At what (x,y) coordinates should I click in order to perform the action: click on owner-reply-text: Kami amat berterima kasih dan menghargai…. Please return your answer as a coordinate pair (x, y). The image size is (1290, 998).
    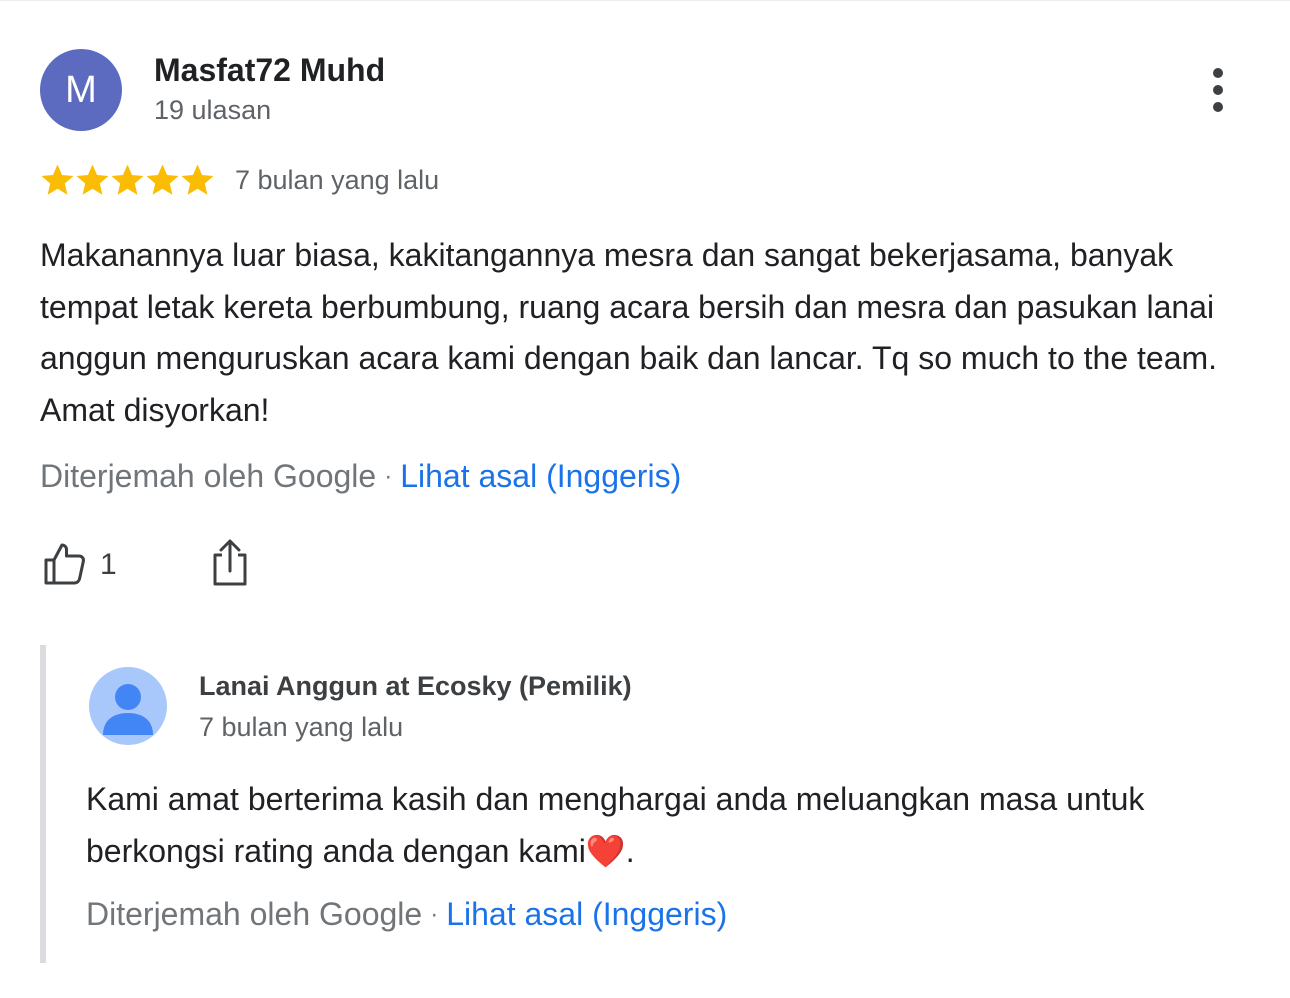
    Looking at the image, I should click on (651, 825).